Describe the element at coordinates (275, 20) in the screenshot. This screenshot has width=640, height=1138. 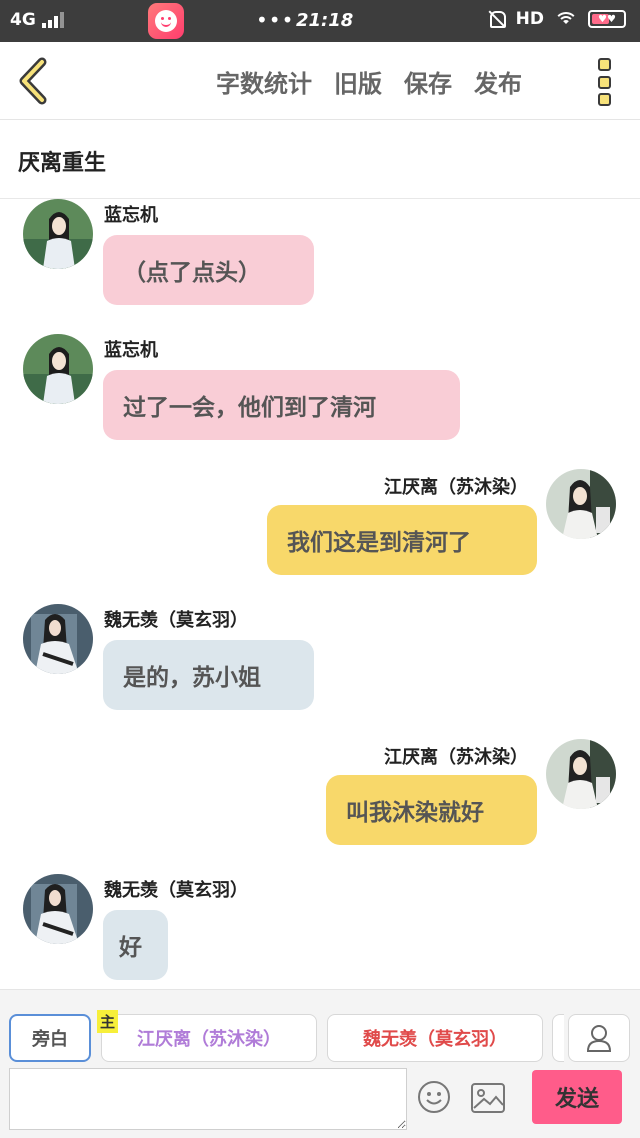
I see `more-notifications-icon: •••` at that location.